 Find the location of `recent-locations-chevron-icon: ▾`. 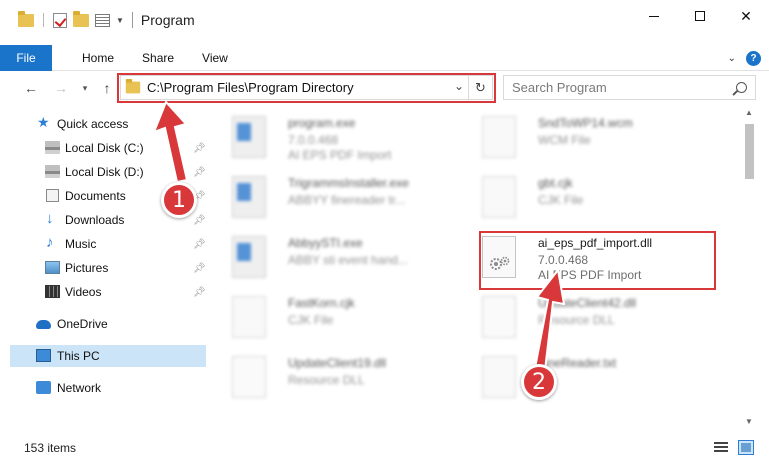

recent-locations-chevron-icon: ▾ is located at coordinates (85, 88).